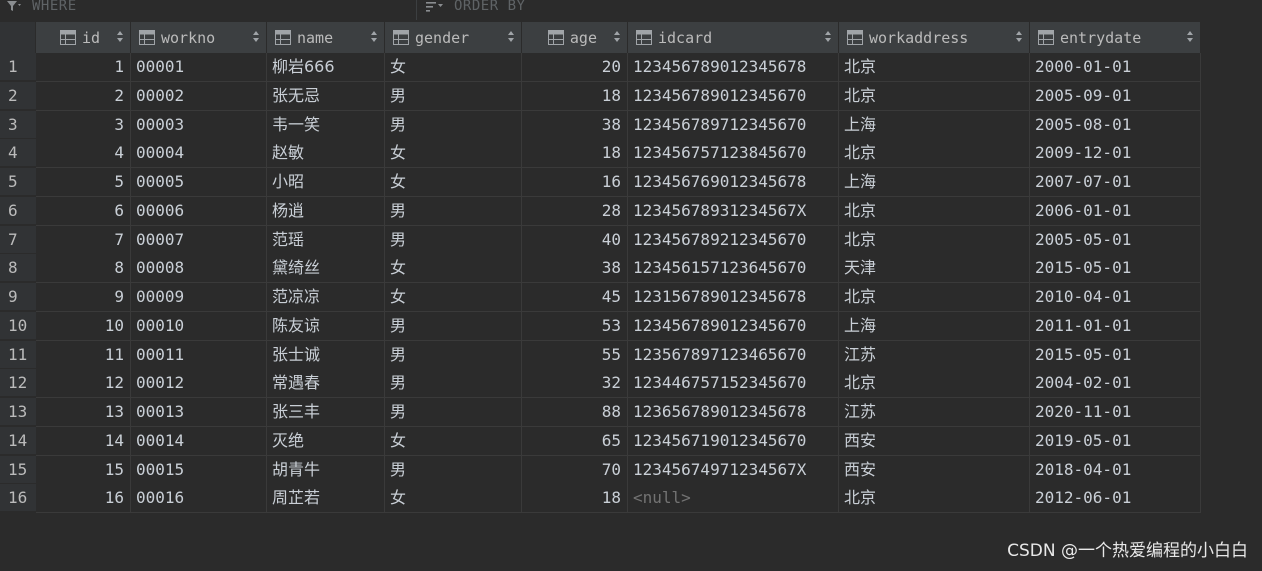  Describe the element at coordinates (1115, 211) in the screenshot. I see `cell-entrydate: 2006-01-01` at that location.